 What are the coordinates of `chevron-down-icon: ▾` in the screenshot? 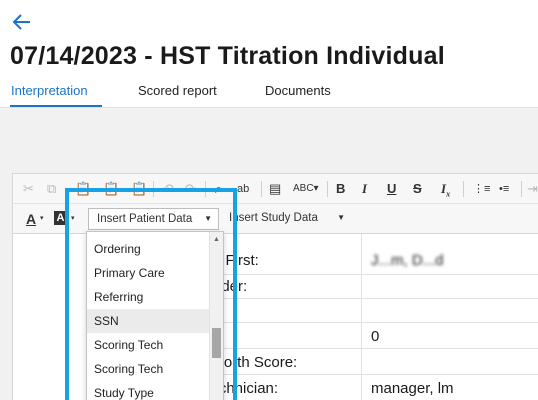 It's located at (42, 219).